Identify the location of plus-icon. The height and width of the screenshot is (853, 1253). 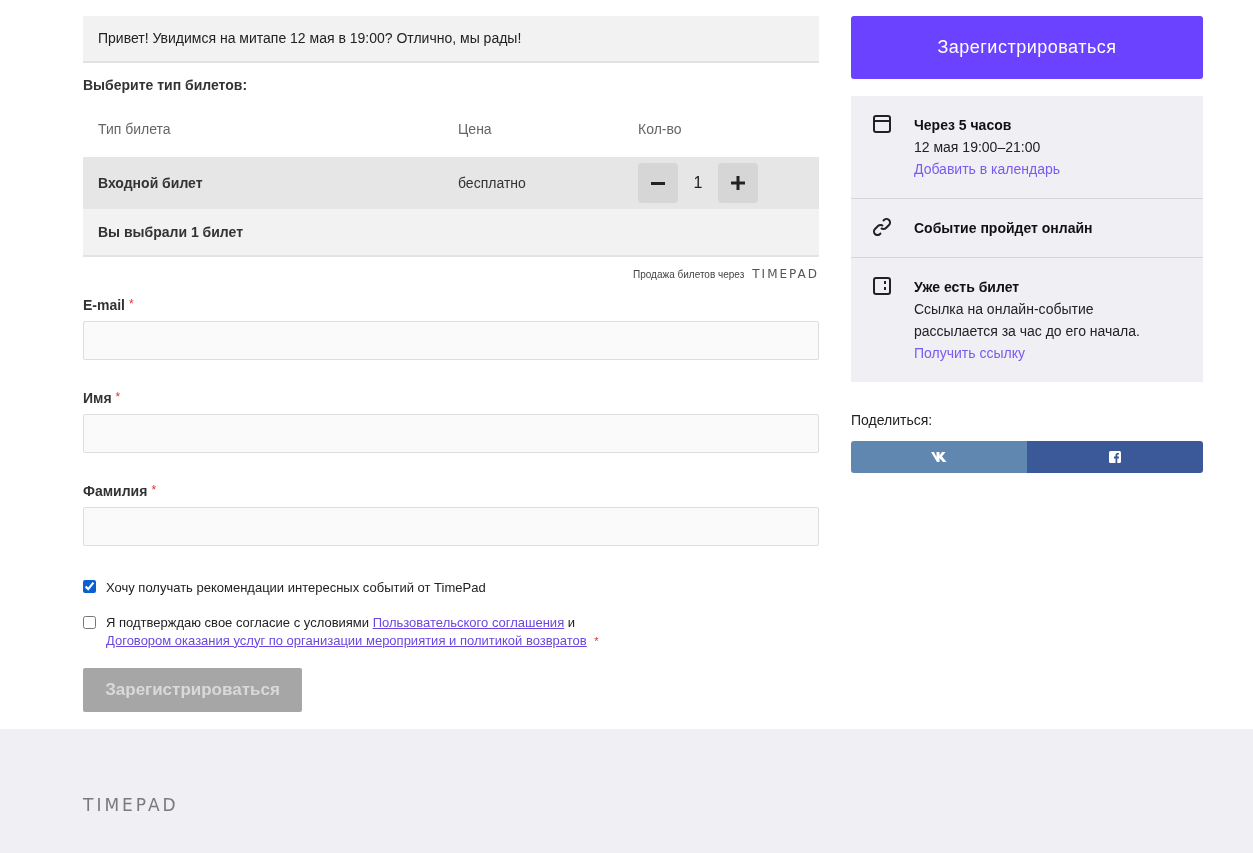
(738, 183).